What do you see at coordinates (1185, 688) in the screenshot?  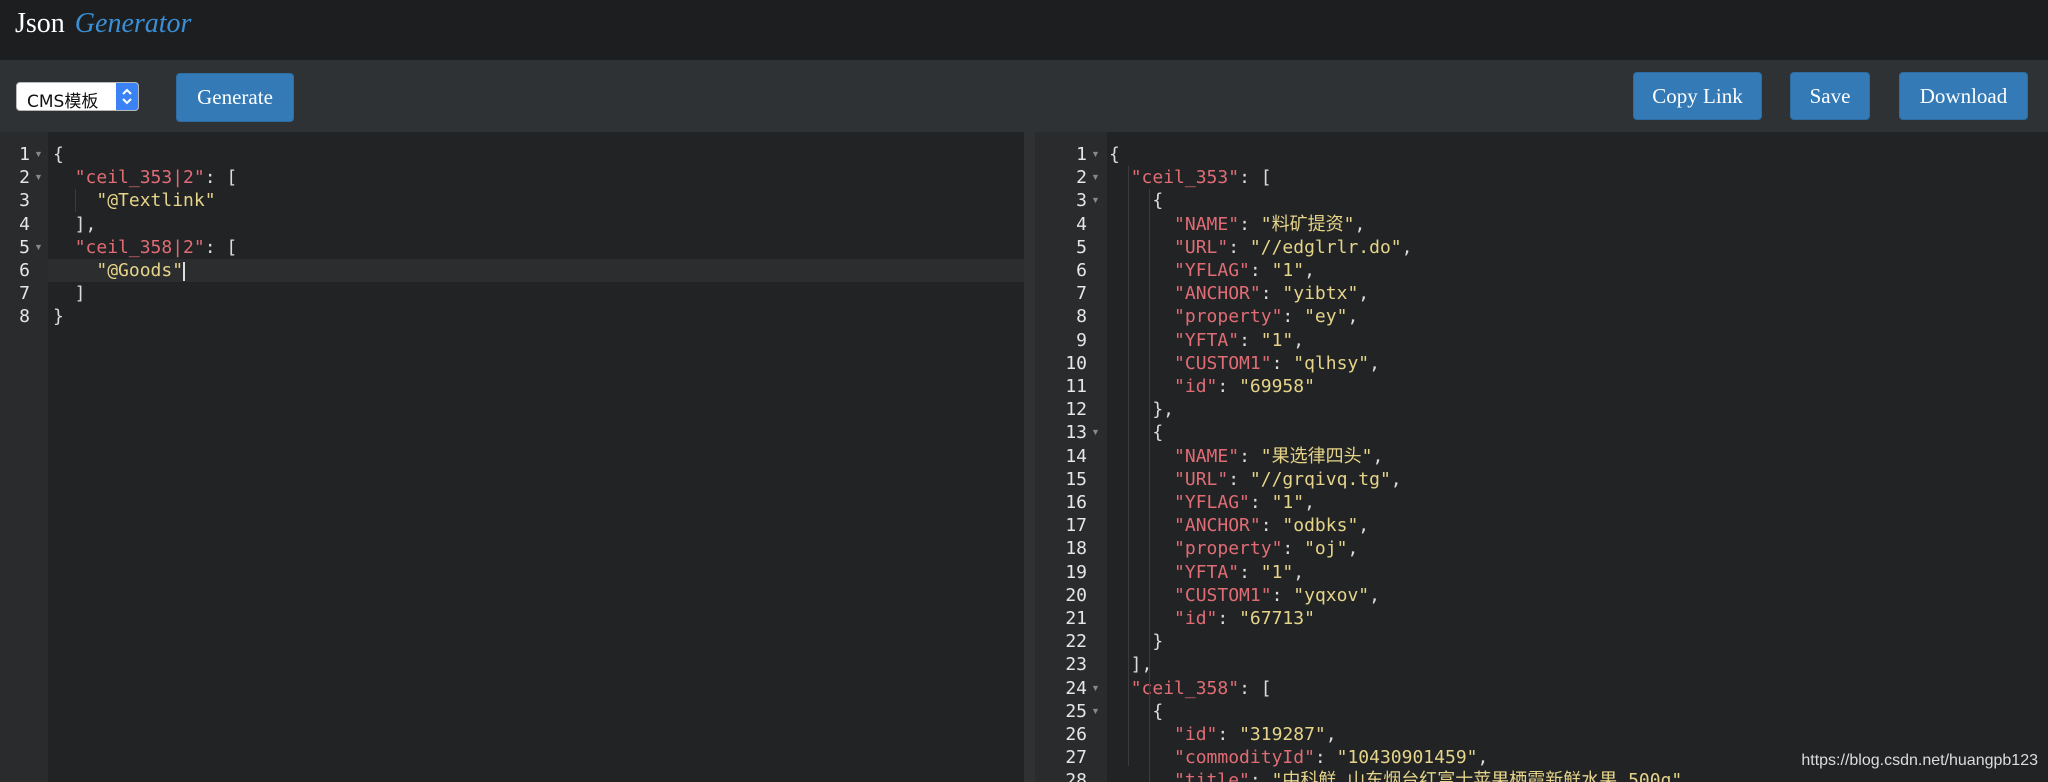 I see `json-key: "ceil_358"` at bounding box center [1185, 688].